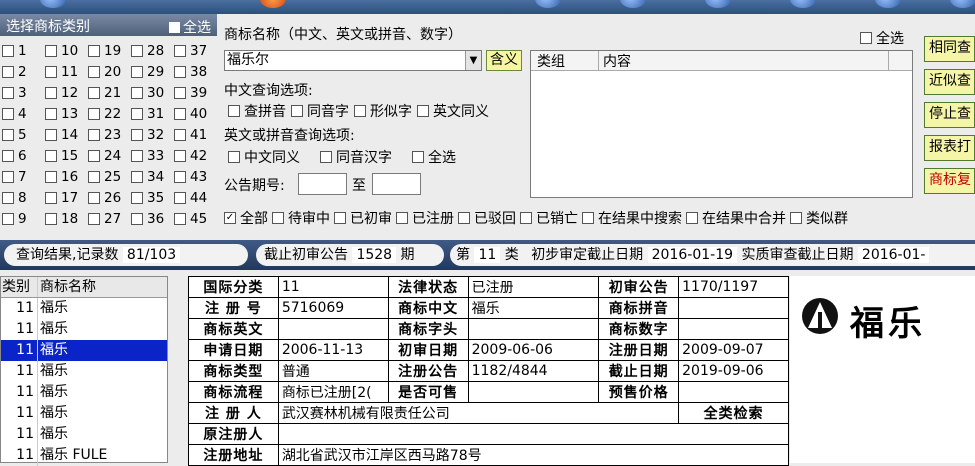 The height and width of the screenshot is (466, 975). What do you see at coordinates (195, 93) in the screenshot?
I see `class-checkbox-39: 39` at bounding box center [195, 93].